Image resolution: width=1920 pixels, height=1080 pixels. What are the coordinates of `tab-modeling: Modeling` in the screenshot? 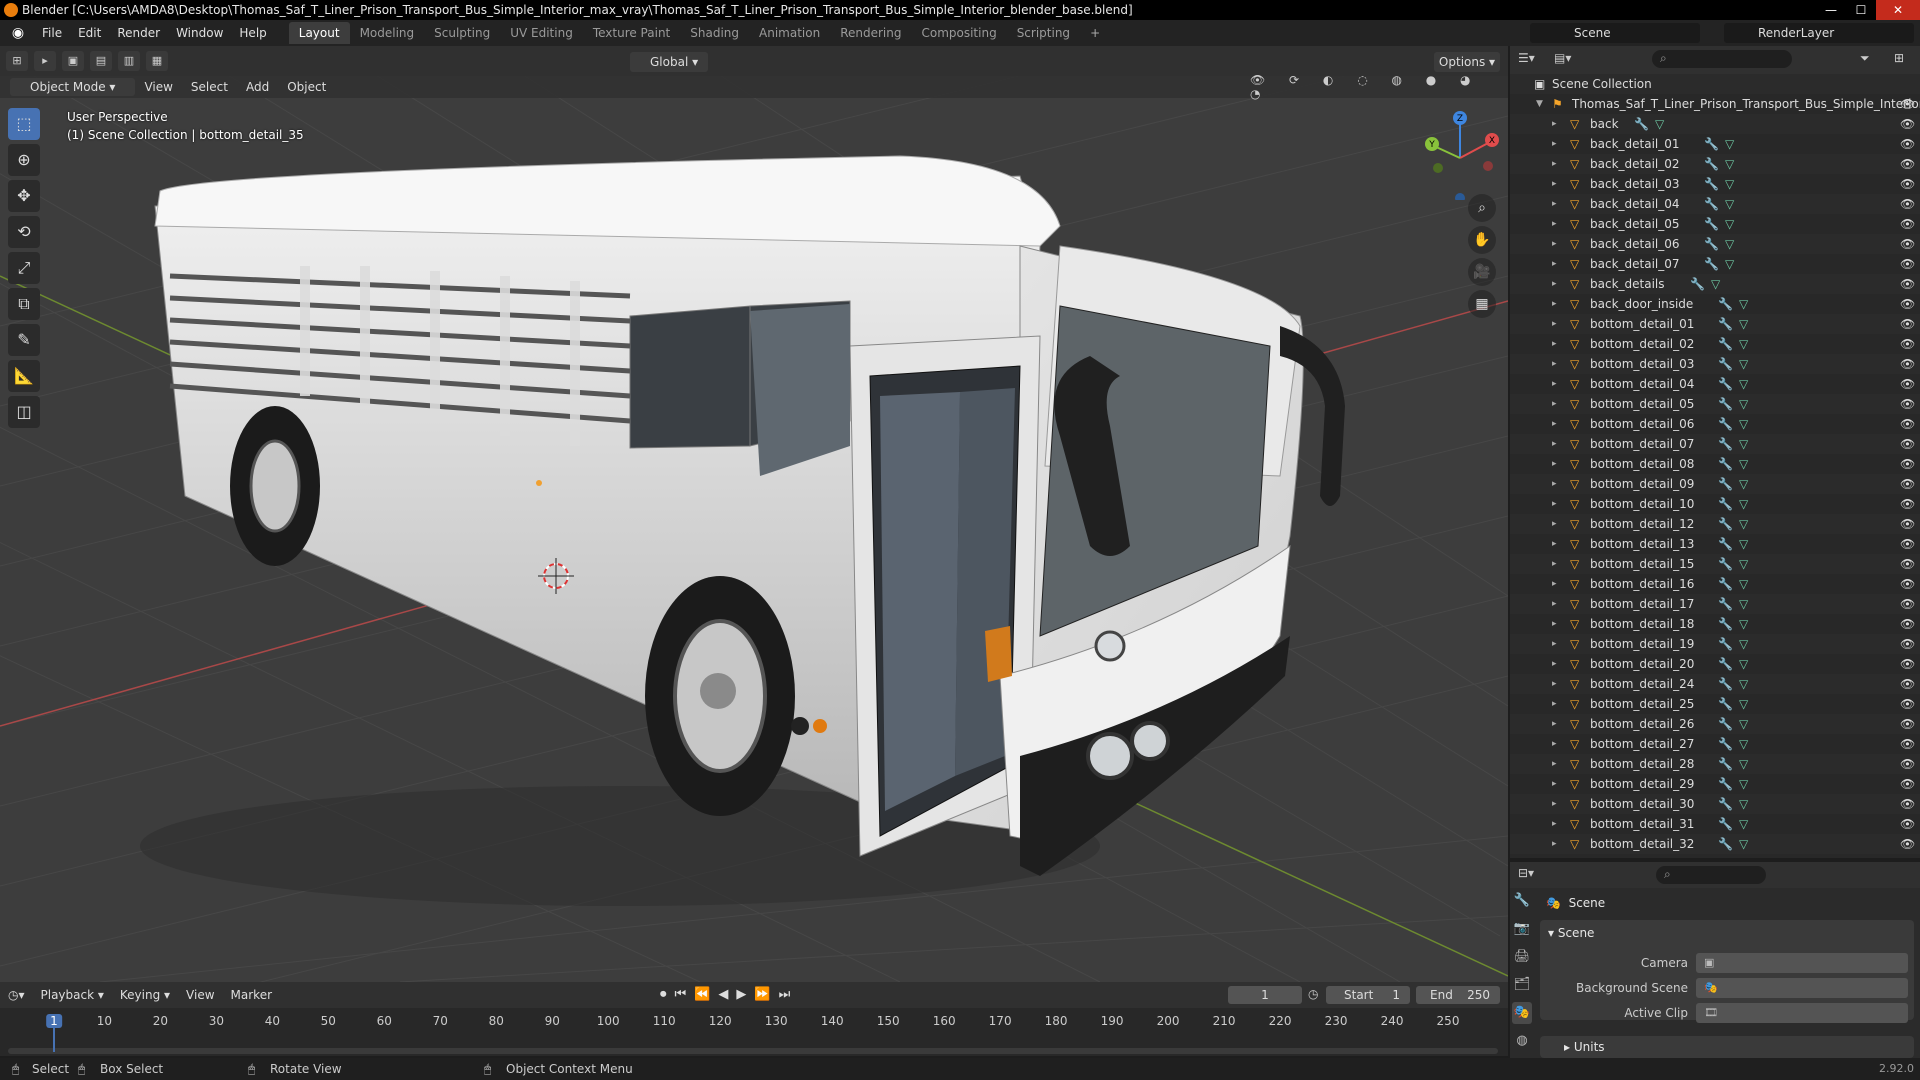 It's located at (387, 33).